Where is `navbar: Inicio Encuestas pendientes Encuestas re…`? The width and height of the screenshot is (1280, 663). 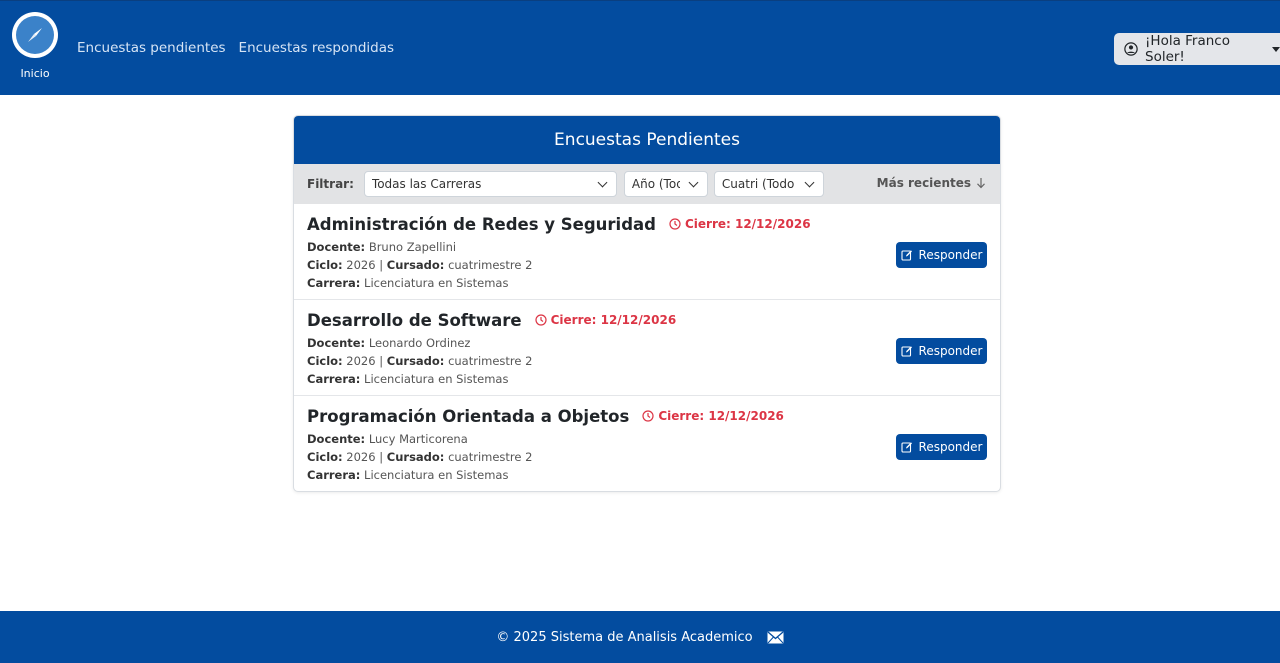
navbar: Inicio Encuestas pendientes Encuestas re… is located at coordinates (640, 47).